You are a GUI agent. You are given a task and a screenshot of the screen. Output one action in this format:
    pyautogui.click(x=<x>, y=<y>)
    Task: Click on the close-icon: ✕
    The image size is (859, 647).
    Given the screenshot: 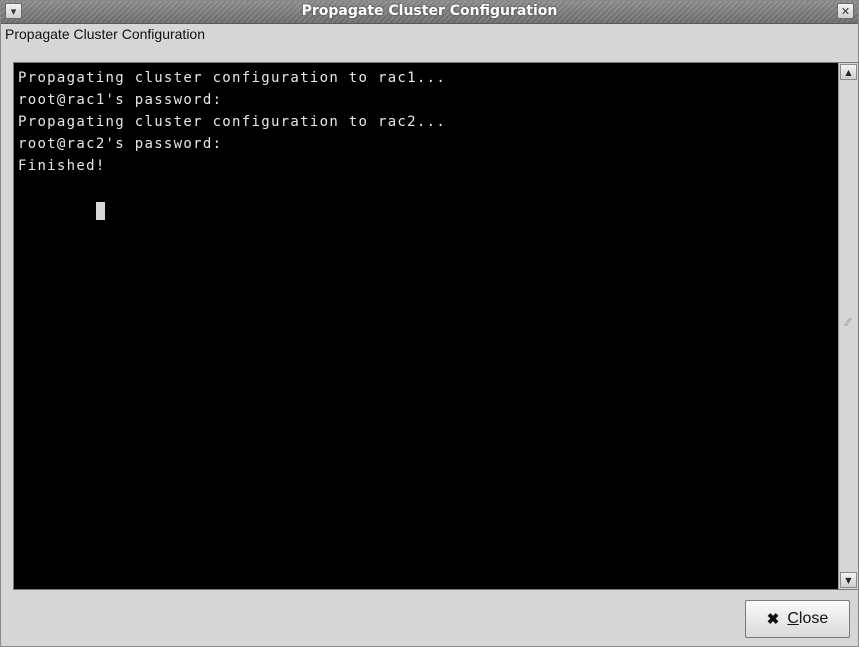 What is the action you would take?
    pyautogui.click(x=845, y=11)
    